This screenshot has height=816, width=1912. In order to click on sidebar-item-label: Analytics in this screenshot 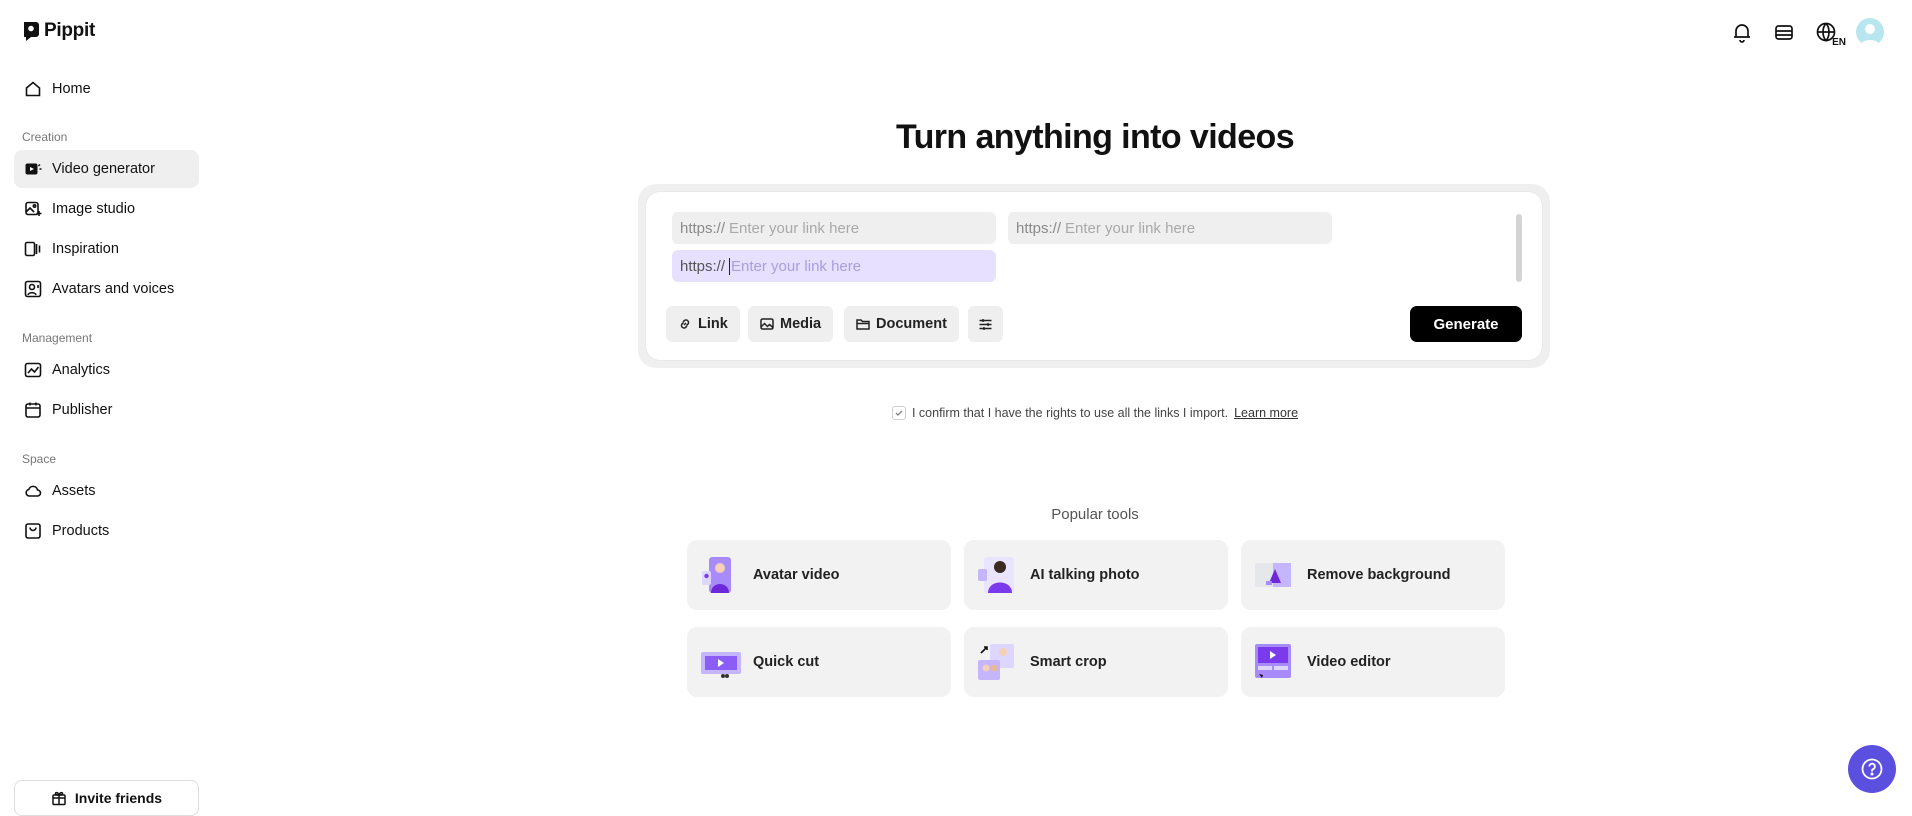, I will do `click(81, 370)`.